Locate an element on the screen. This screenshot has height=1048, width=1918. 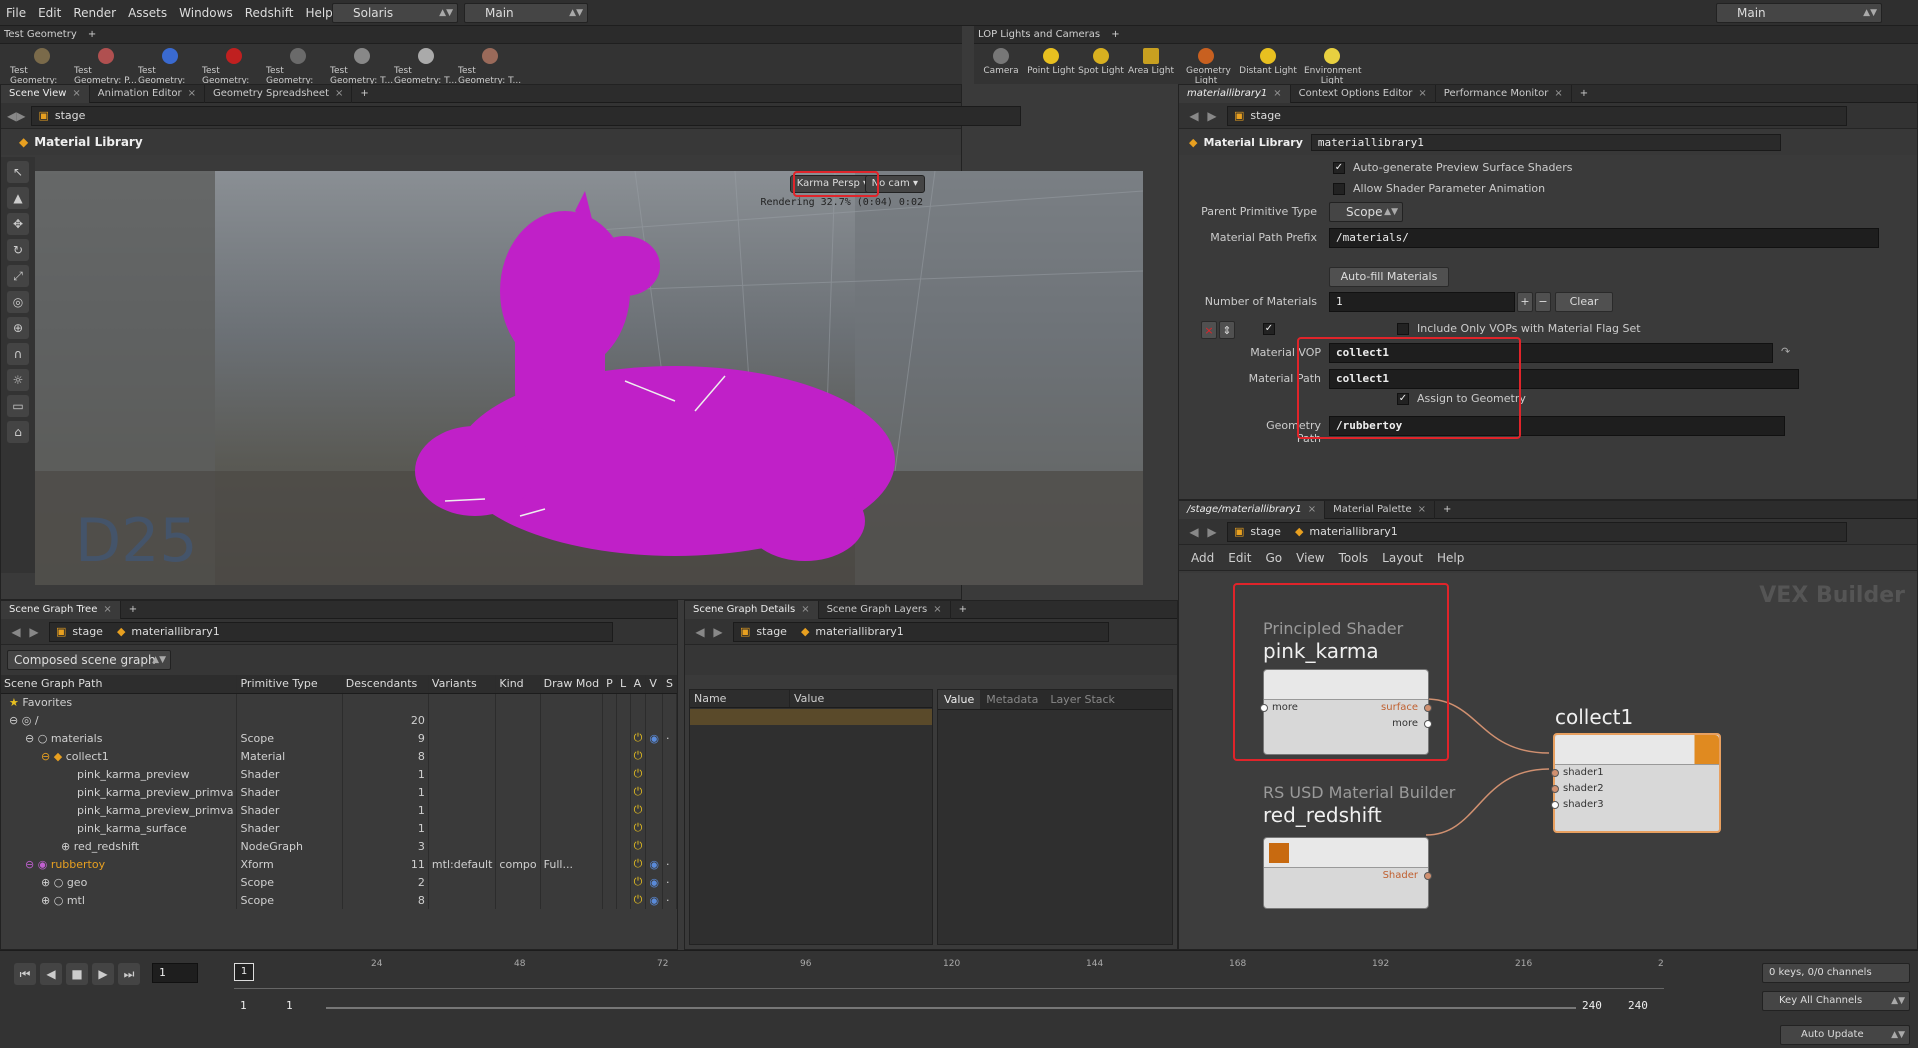
add-material-button: + is located at coordinates (1525, 302).